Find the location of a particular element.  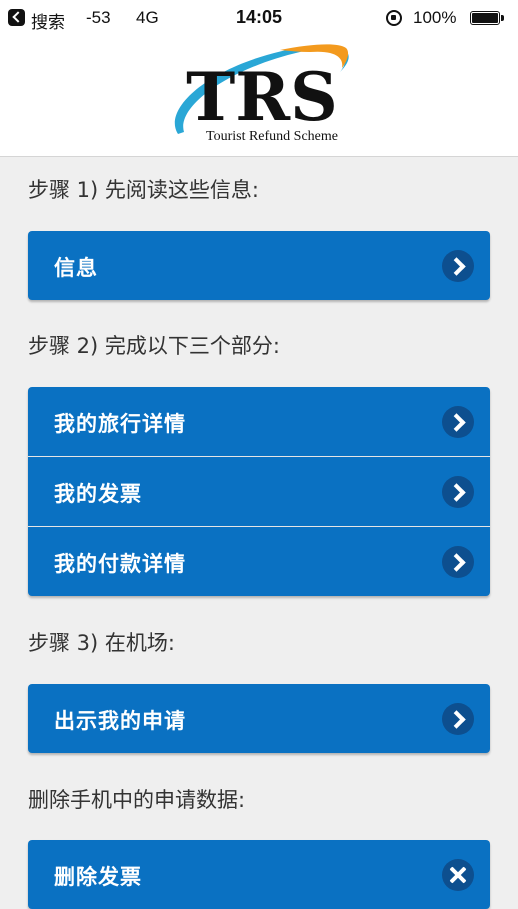

status-bar: 搜索 -53 4G 14:05 100% is located at coordinates (259, 18).